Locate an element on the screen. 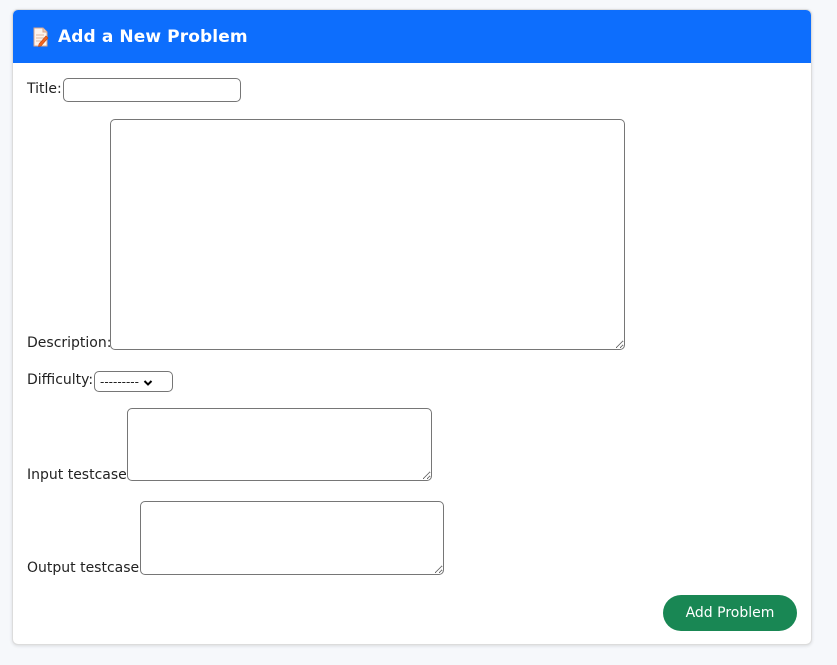 The image size is (837, 665). chevron-down-icon is located at coordinates (148, 382).